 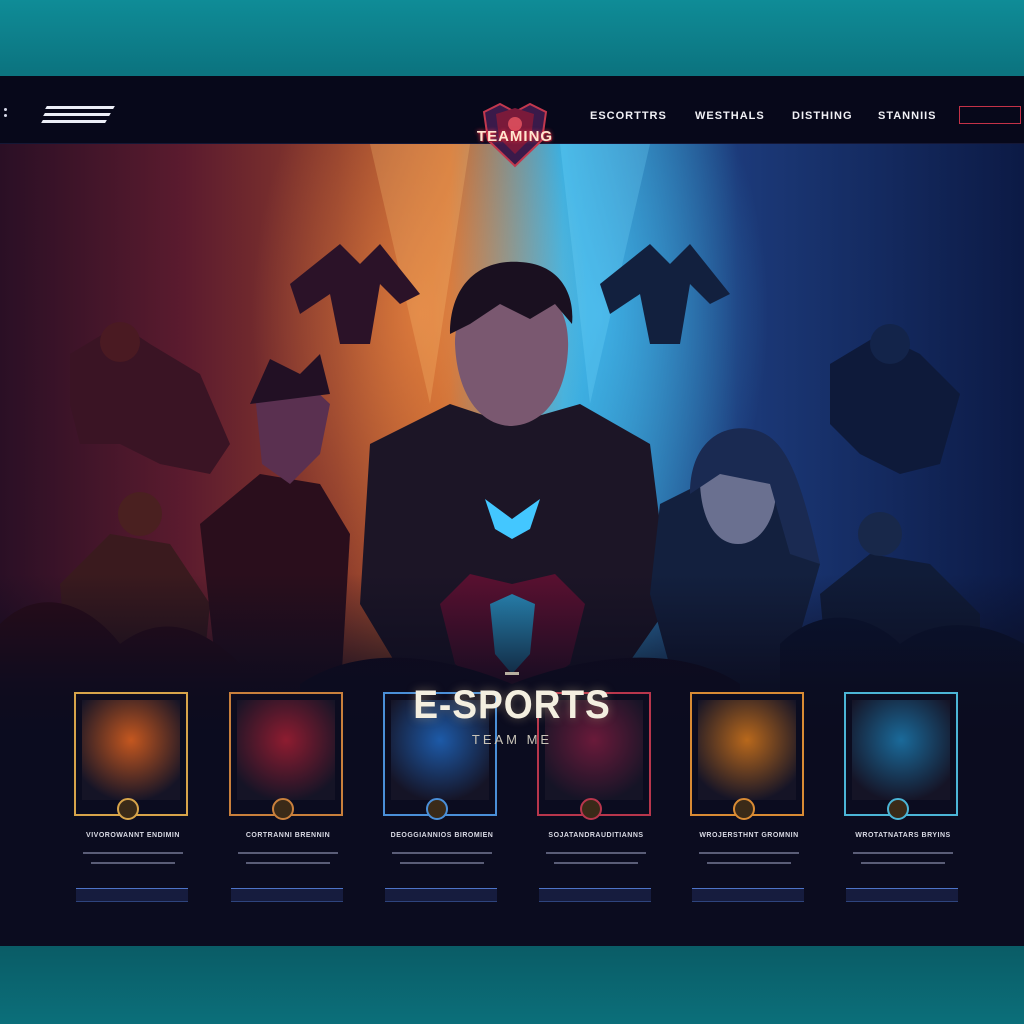 What do you see at coordinates (133, 835) in the screenshot?
I see `player-name: VIVOROWANNT ENDIMIN` at bounding box center [133, 835].